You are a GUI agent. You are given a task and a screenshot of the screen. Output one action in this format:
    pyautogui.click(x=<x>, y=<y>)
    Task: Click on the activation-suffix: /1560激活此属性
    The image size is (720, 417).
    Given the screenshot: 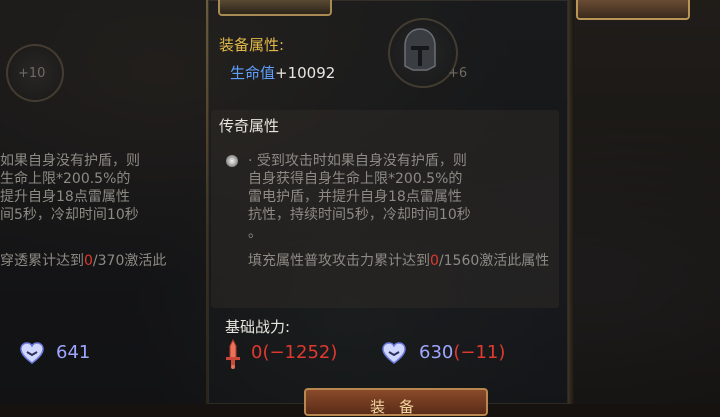 What is the action you would take?
    pyautogui.click(x=494, y=261)
    